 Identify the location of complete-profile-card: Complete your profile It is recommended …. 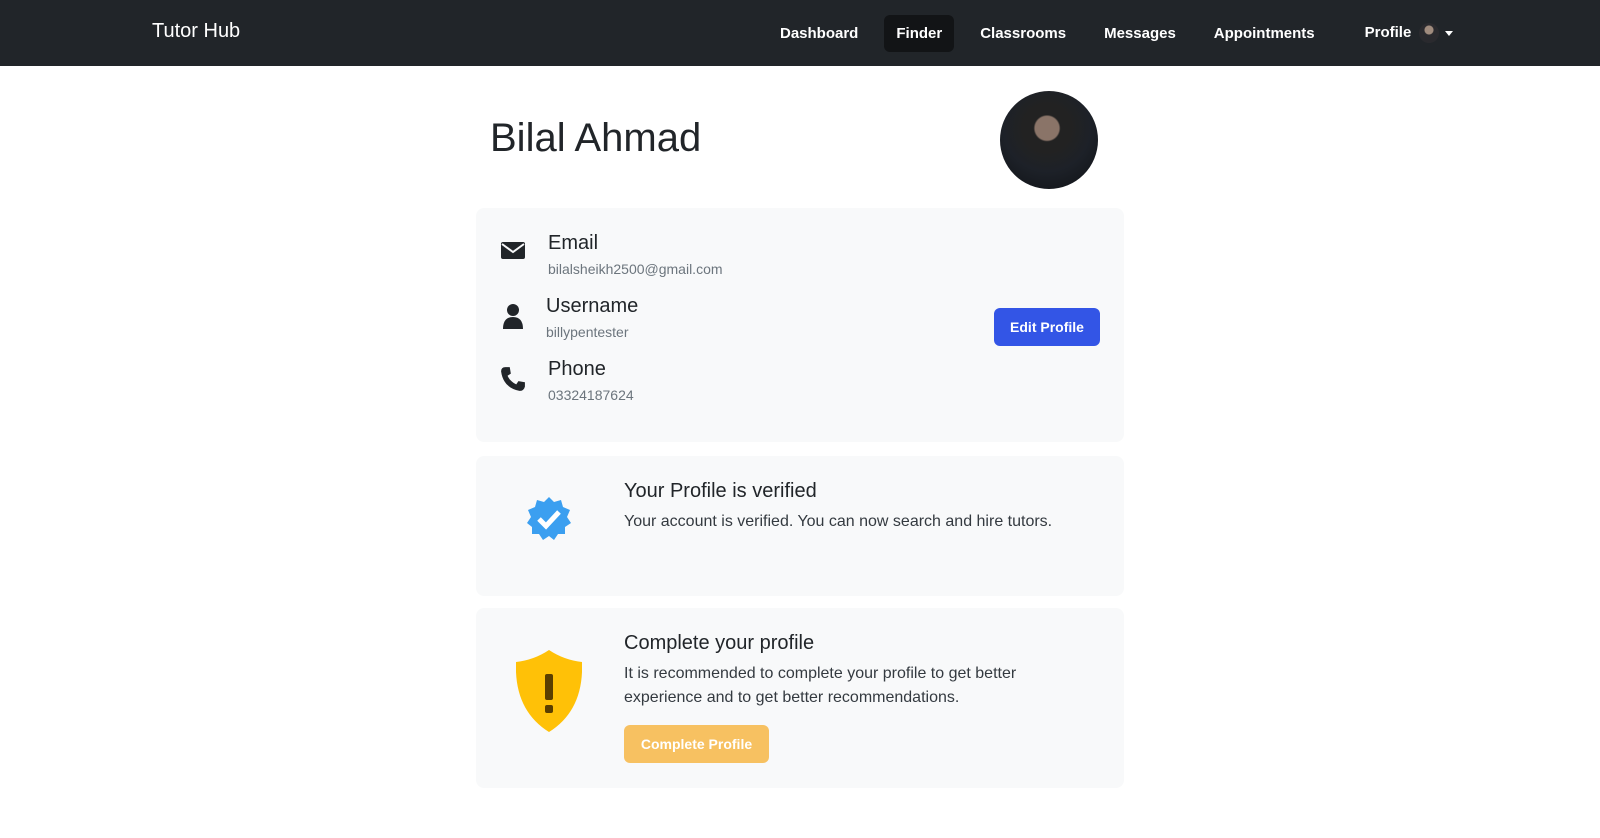
(800, 698).